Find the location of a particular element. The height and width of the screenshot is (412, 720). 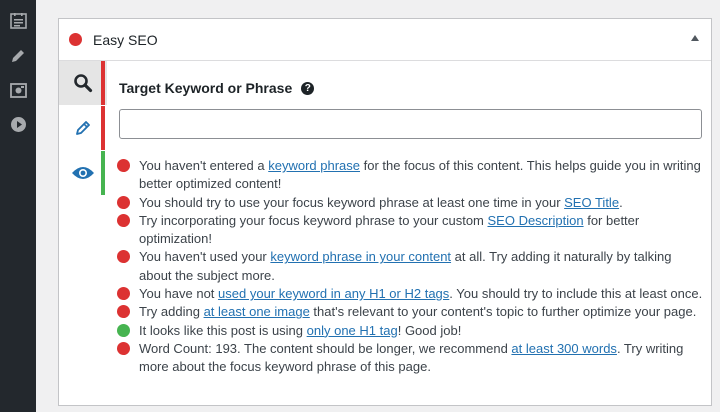

check-help-link: at least 300 words is located at coordinates (564, 348).